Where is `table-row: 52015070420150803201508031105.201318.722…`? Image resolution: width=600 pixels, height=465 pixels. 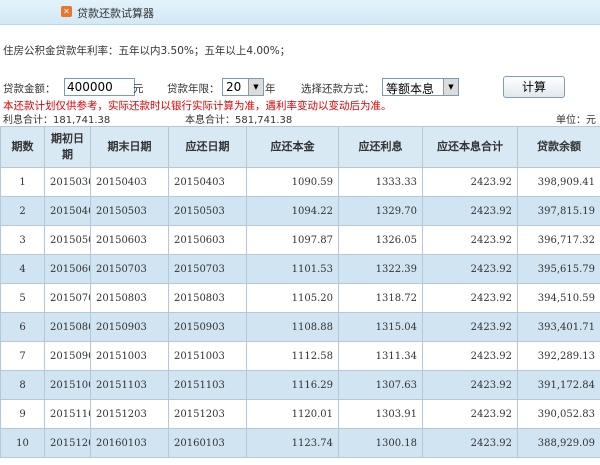 table-row: 52015070420150803201508031105.201318.722… is located at coordinates (300, 298).